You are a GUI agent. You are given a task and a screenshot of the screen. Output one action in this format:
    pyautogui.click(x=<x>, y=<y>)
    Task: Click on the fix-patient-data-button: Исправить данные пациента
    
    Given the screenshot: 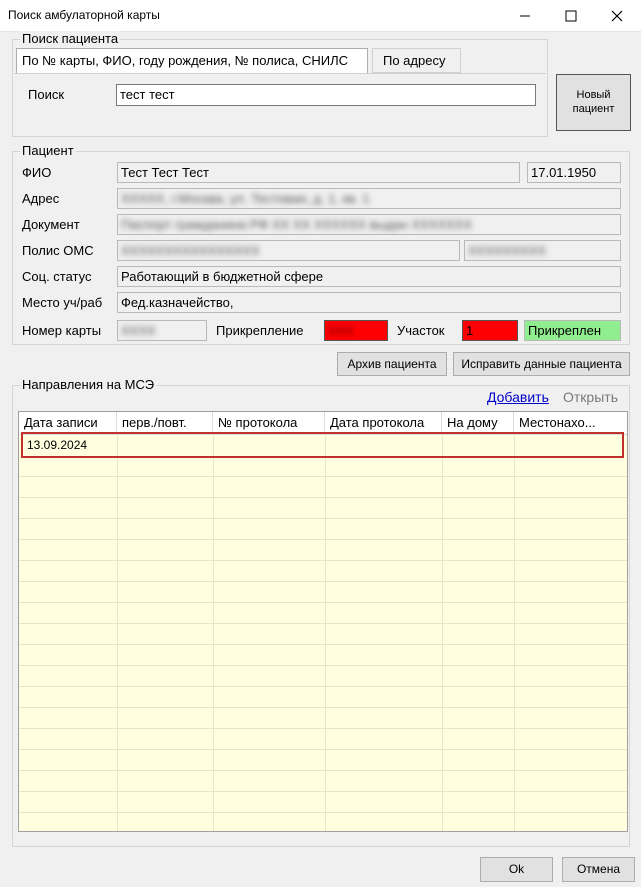 What is the action you would take?
    pyautogui.click(x=541, y=364)
    